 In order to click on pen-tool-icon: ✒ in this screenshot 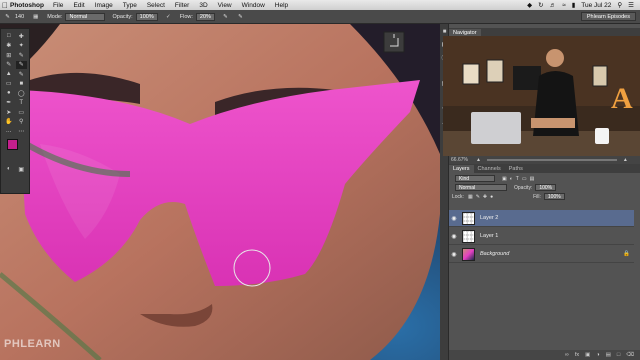, I will do `click(9, 103)`.